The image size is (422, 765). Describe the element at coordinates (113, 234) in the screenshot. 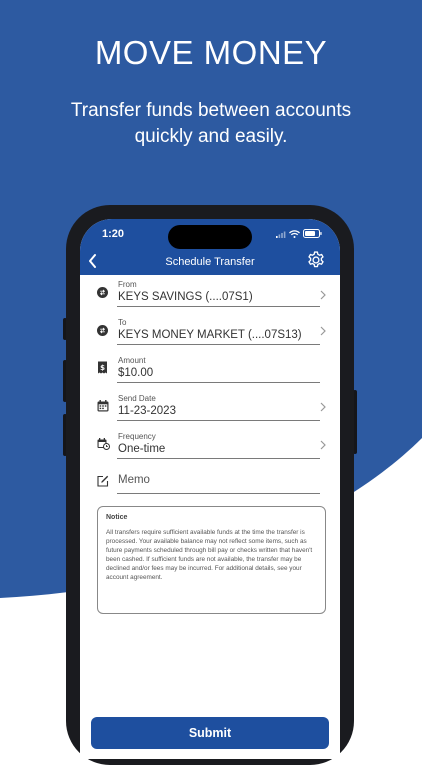

I see `status-time: 1:20` at that location.